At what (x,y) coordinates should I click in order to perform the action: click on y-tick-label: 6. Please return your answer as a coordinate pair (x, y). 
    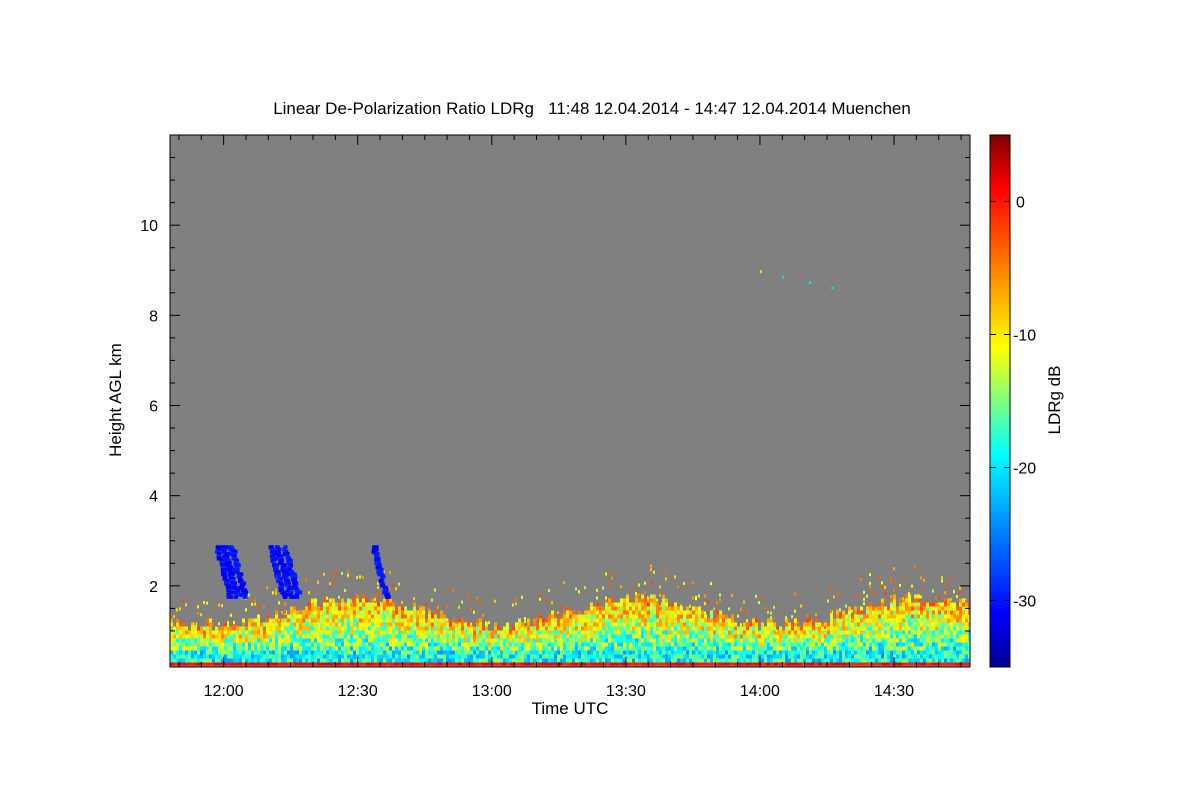
    Looking at the image, I should click on (153, 407).